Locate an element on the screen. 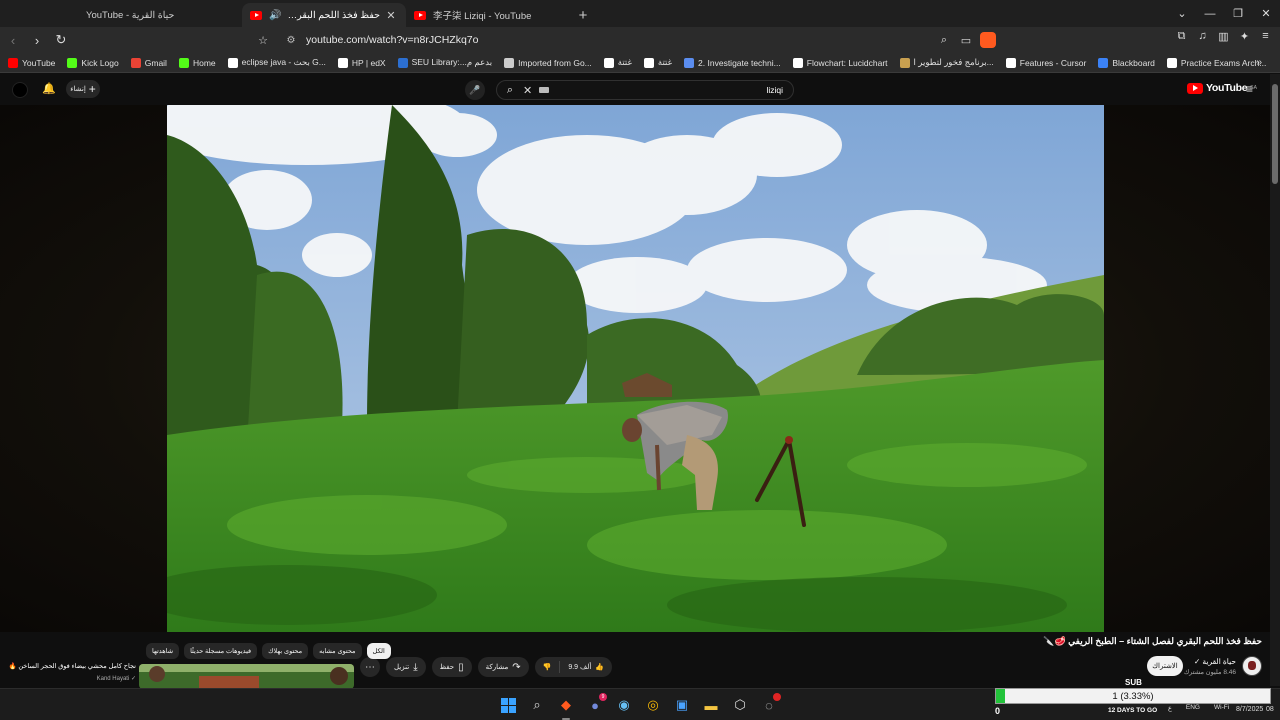 This screenshot has height=720, width=1280. cast-icon: ▭ is located at coordinates (966, 40).